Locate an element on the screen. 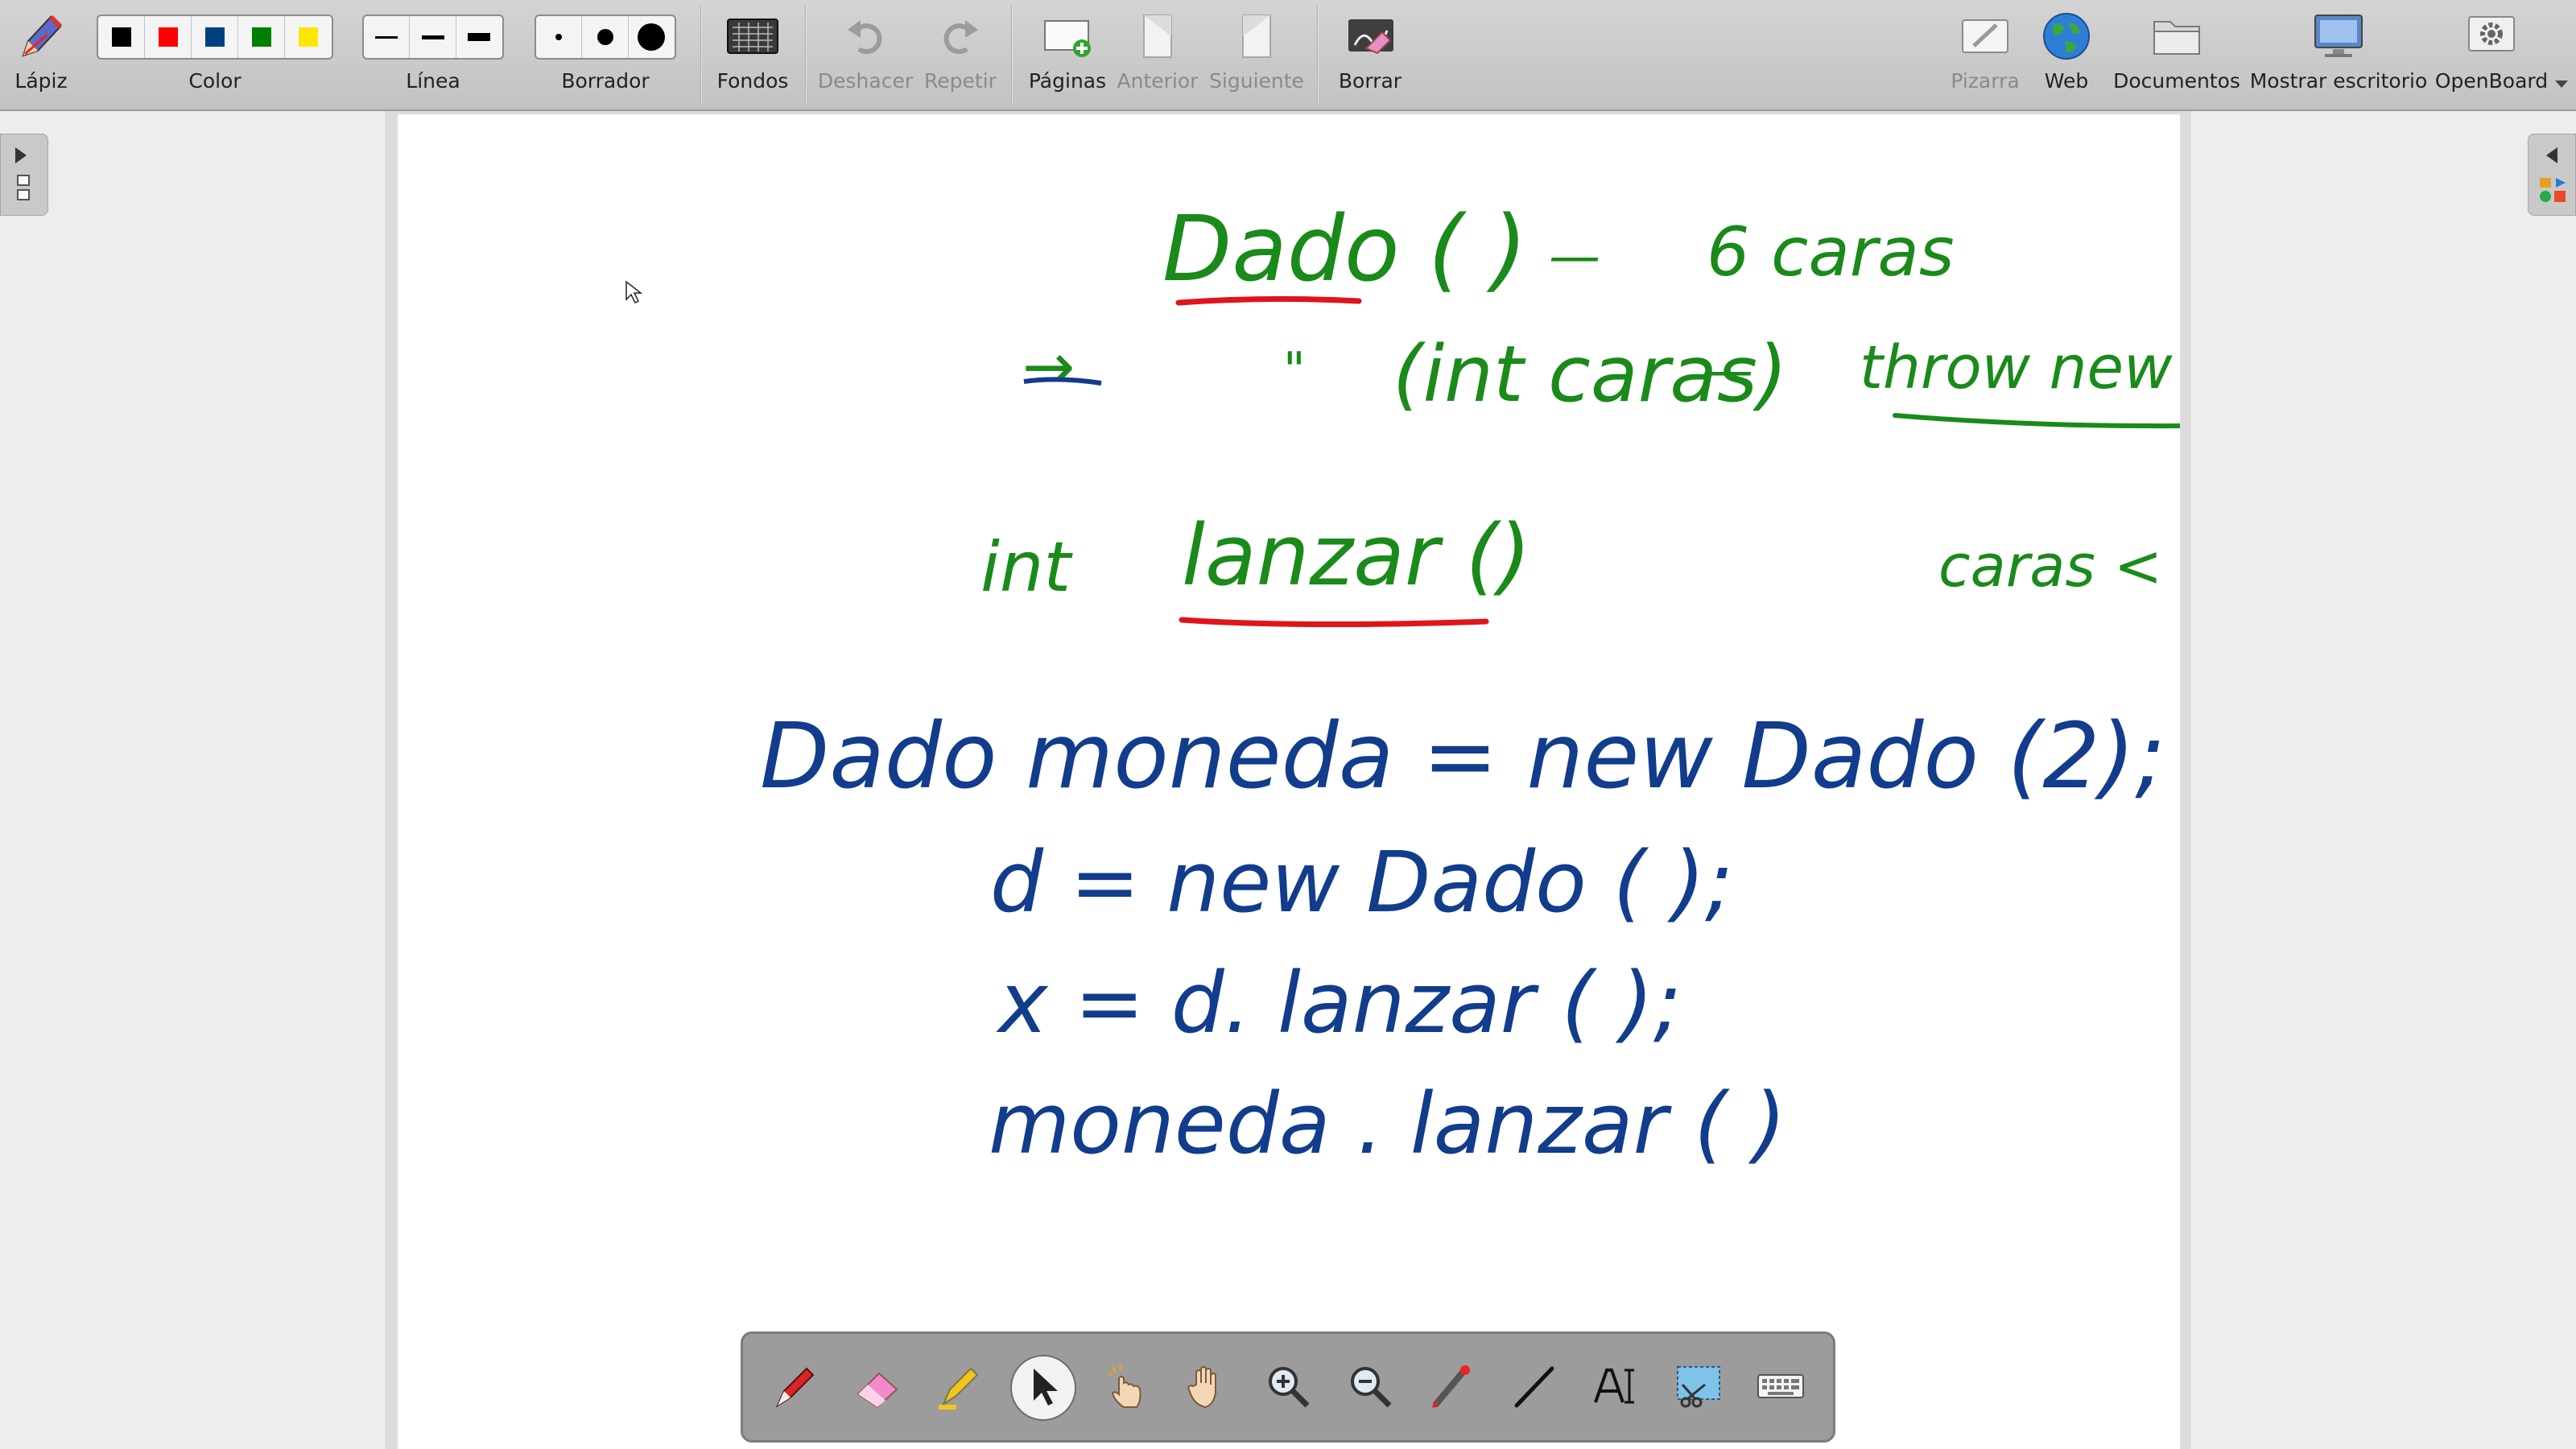 The height and width of the screenshot is (1449, 2576). redo-icon is located at coordinates (960, 36).